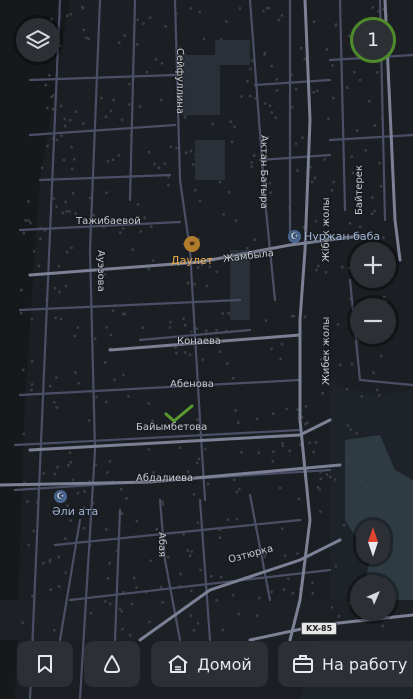 The image size is (413, 699). I want to click on home-label: Домой, so click(224, 664).